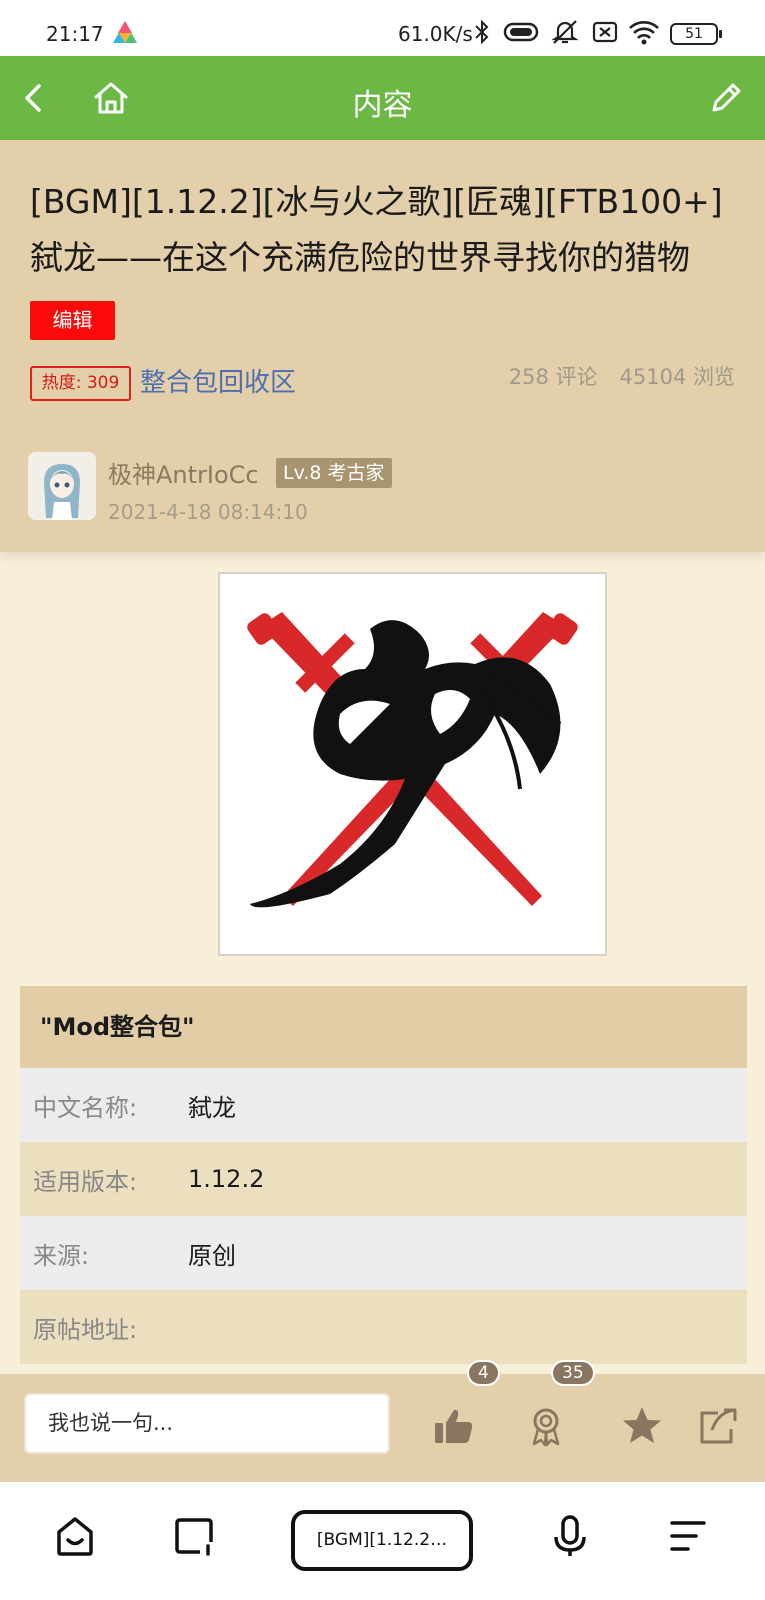  I want to click on row-key: 中文名称:, so click(85, 1107).